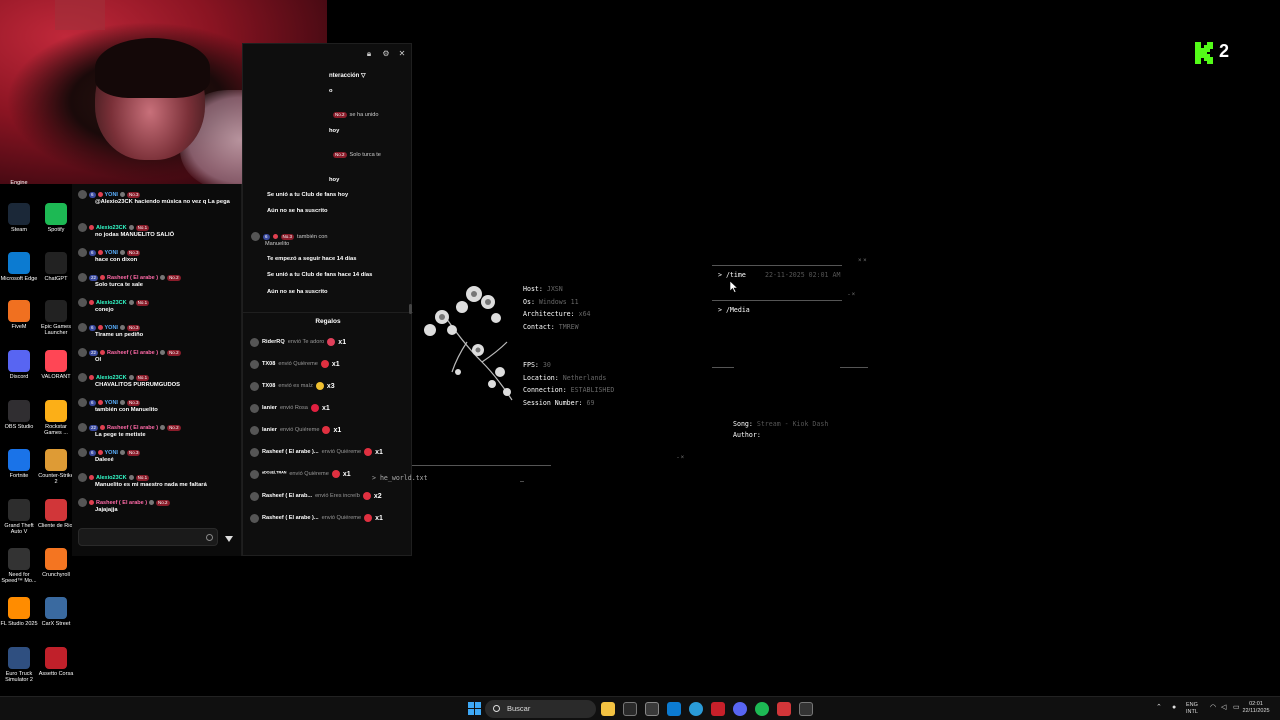 This screenshot has width=1280, height=720. What do you see at coordinates (56, 662) in the screenshot?
I see `desktop-icon: Assetto Corsa` at bounding box center [56, 662].